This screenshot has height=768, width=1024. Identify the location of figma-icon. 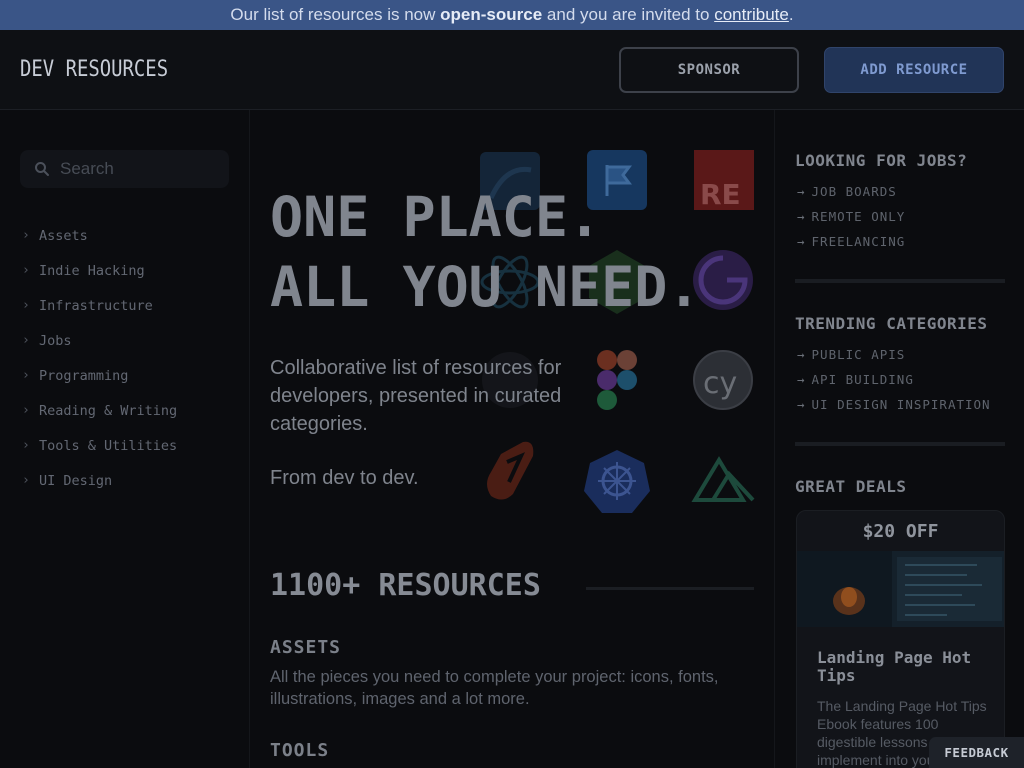
(617, 380).